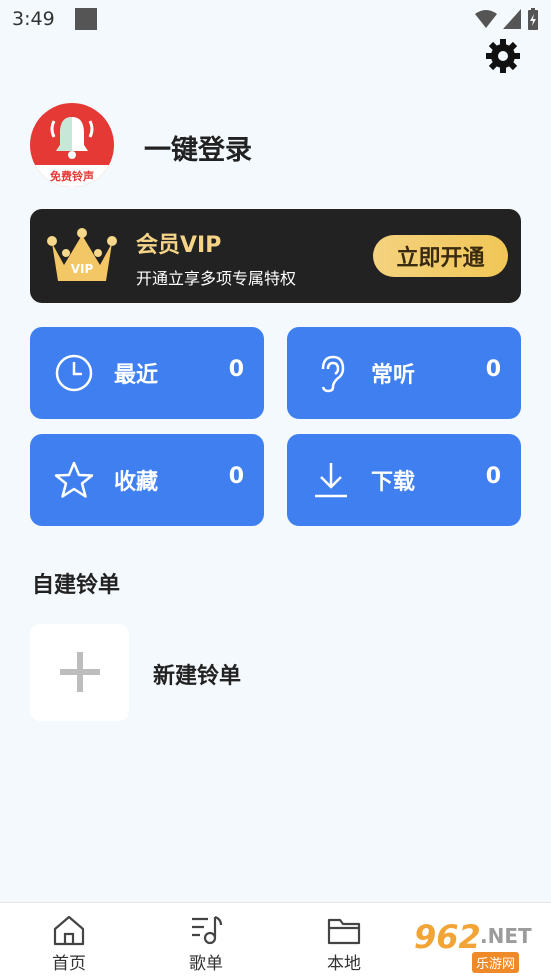 The image size is (551, 979). Describe the element at coordinates (72, 138) in the screenshot. I see `bell-icon` at that location.